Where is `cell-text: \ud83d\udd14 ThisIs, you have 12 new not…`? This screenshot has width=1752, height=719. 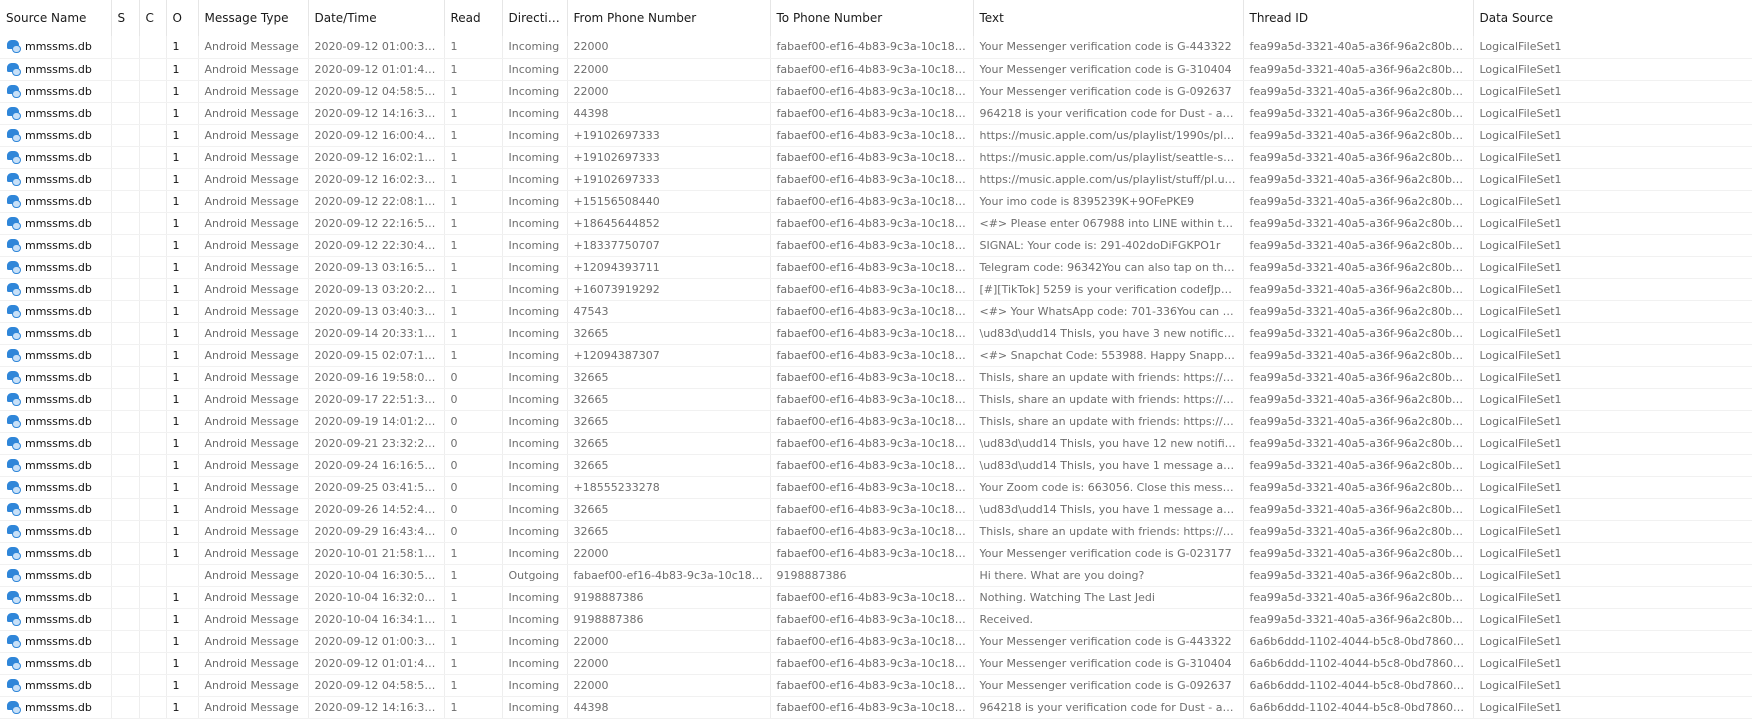 cell-text: \ud83d\udd14 ThisIs, you have 12 new not… is located at coordinates (1108, 443).